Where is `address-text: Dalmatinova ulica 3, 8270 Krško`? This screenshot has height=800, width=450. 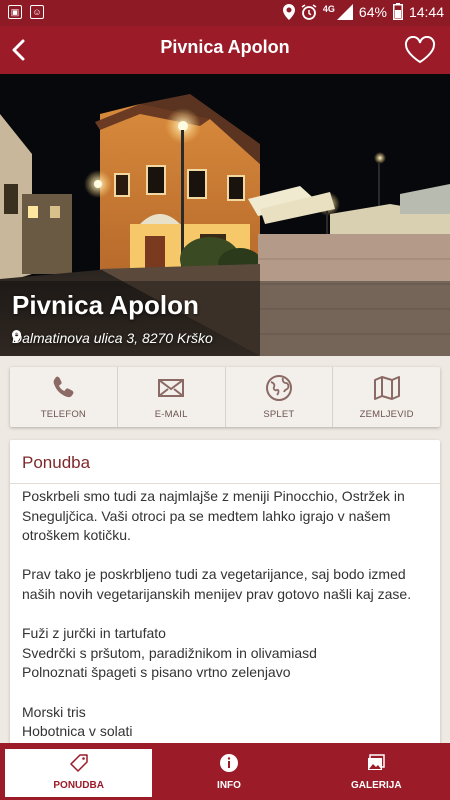 address-text: Dalmatinova ulica 3, 8270 Krško is located at coordinates (112, 338).